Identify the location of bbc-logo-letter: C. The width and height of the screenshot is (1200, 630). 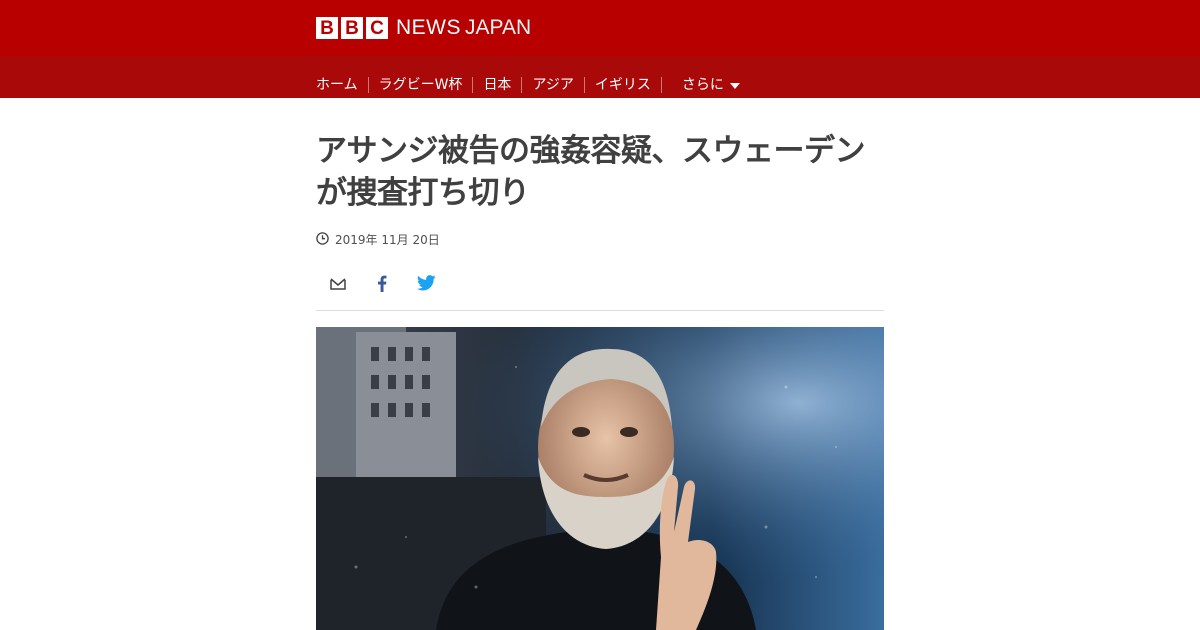
(377, 28).